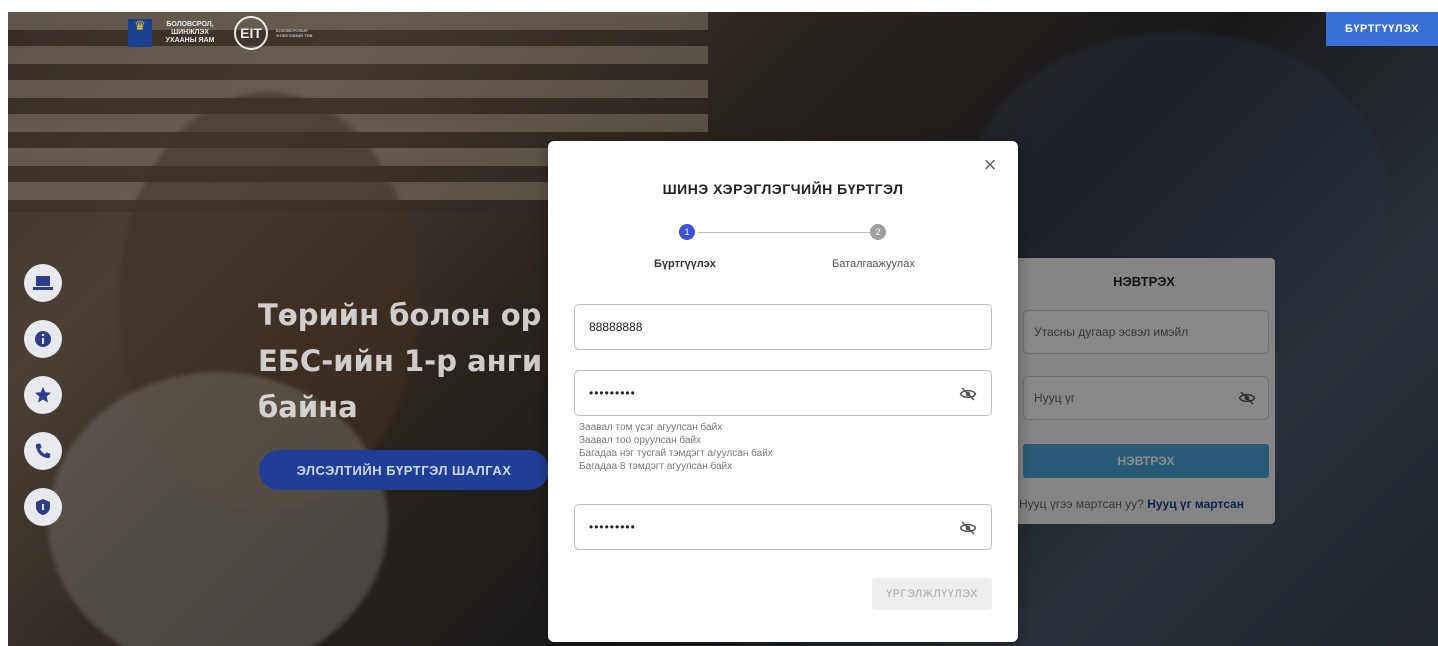  What do you see at coordinates (308, 407) in the screenshot?
I see `hero-line-3: байна` at bounding box center [308, 407].